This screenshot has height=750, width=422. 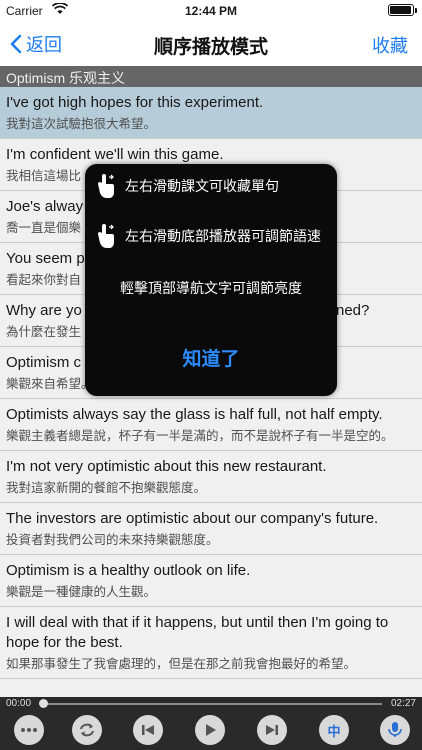 What do you see at coordinates (44, 45) in the screenshot?
I see `back-label: 返回` at bounding box center [44, 45].